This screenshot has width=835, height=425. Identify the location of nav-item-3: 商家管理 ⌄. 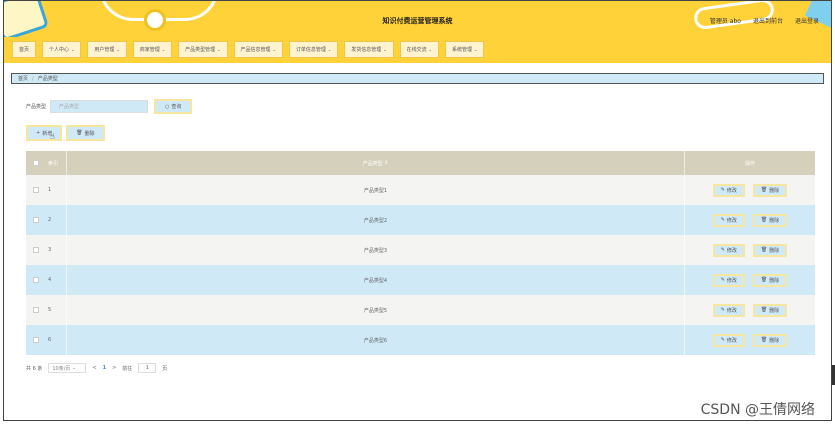
(152, 49).